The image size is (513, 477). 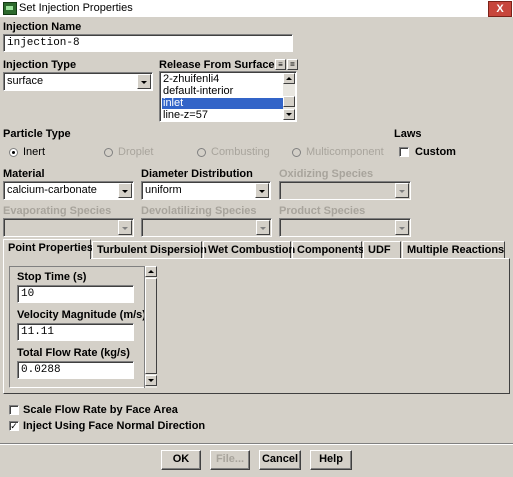 What do you see at coordinates (331, 460) in the screenshot?
I see `help-button: Help` at bounding box center [331, 460].